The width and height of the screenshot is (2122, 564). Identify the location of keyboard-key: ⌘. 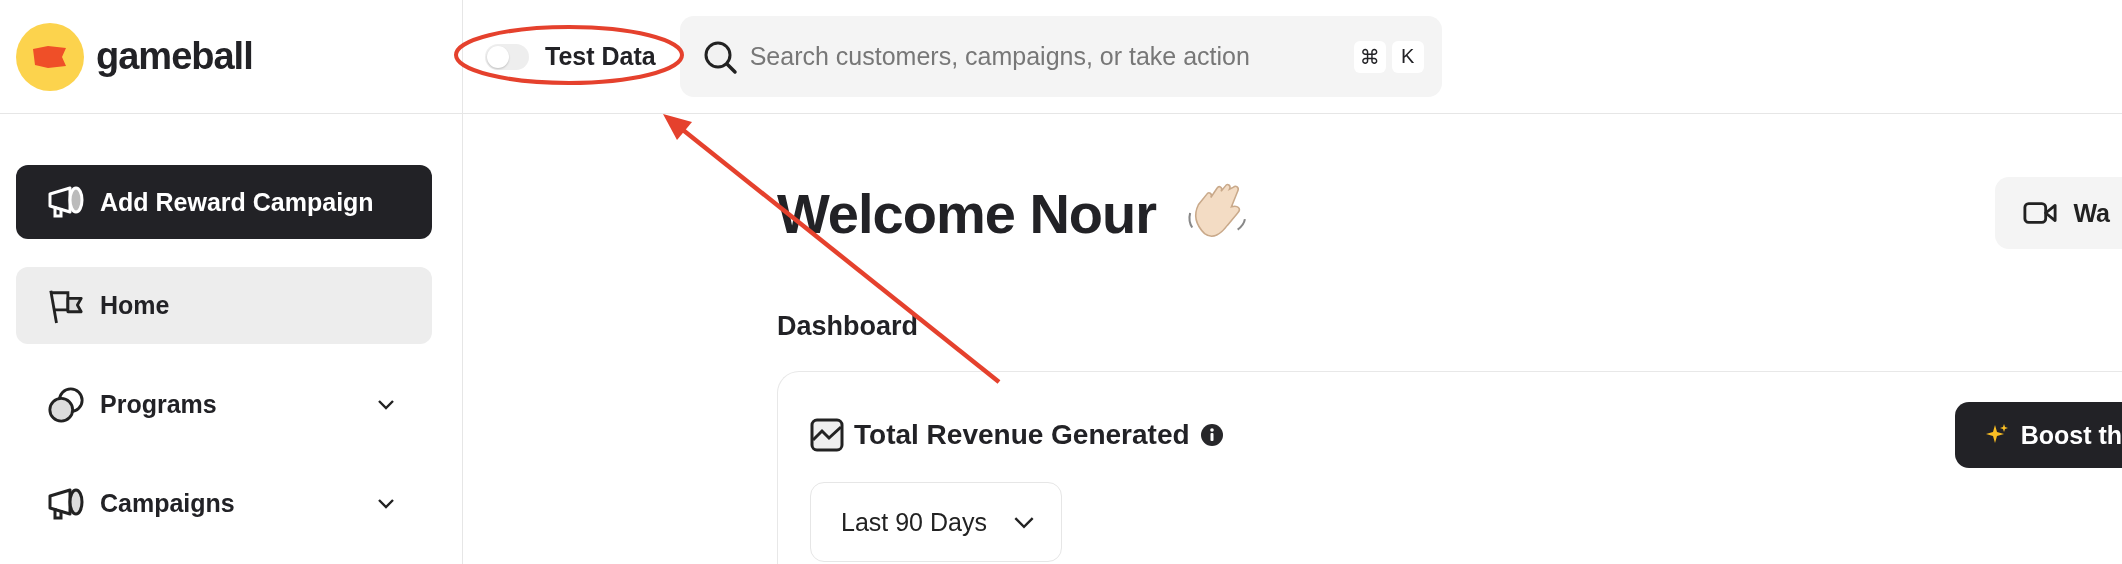
(1369, 56).